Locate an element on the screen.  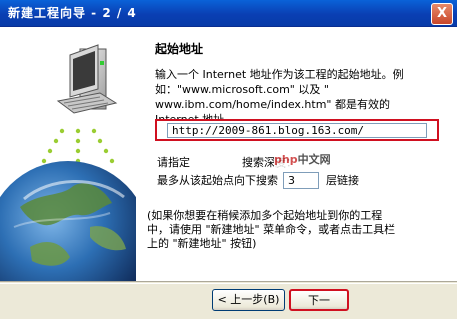
connection-dots is located at coordinates (78, 146).